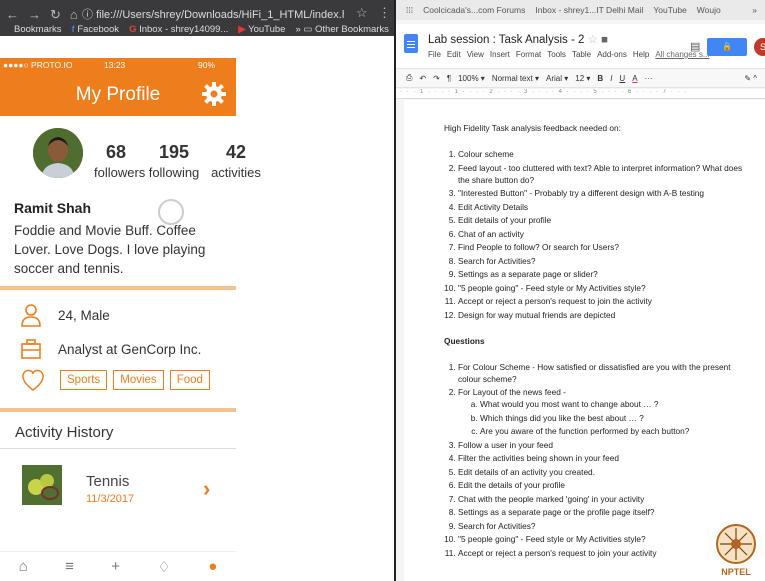  What do you see at coordinates (528, 54) in the screenshot?
I see `menu-item: Format` at bounding box center [528, 54].